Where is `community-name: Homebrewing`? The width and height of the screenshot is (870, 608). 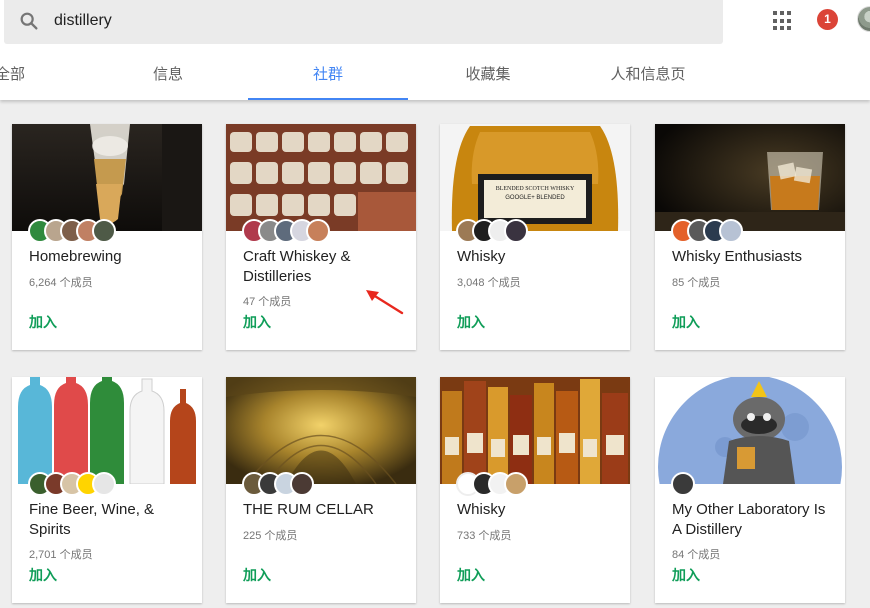 community-name: Homebrewing is located at coordinates (75, 256).